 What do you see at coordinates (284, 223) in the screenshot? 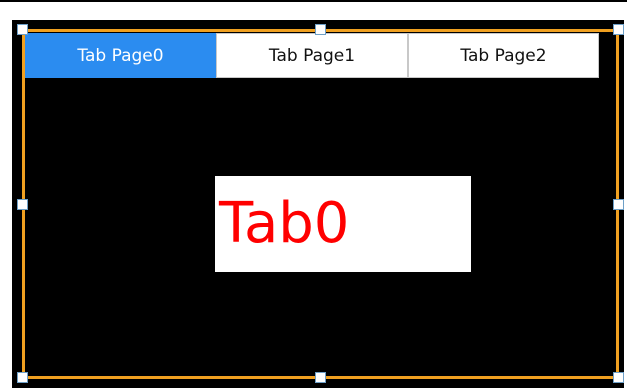
I see `tab-content-label: Tab0` at bounding box center [284, 223].